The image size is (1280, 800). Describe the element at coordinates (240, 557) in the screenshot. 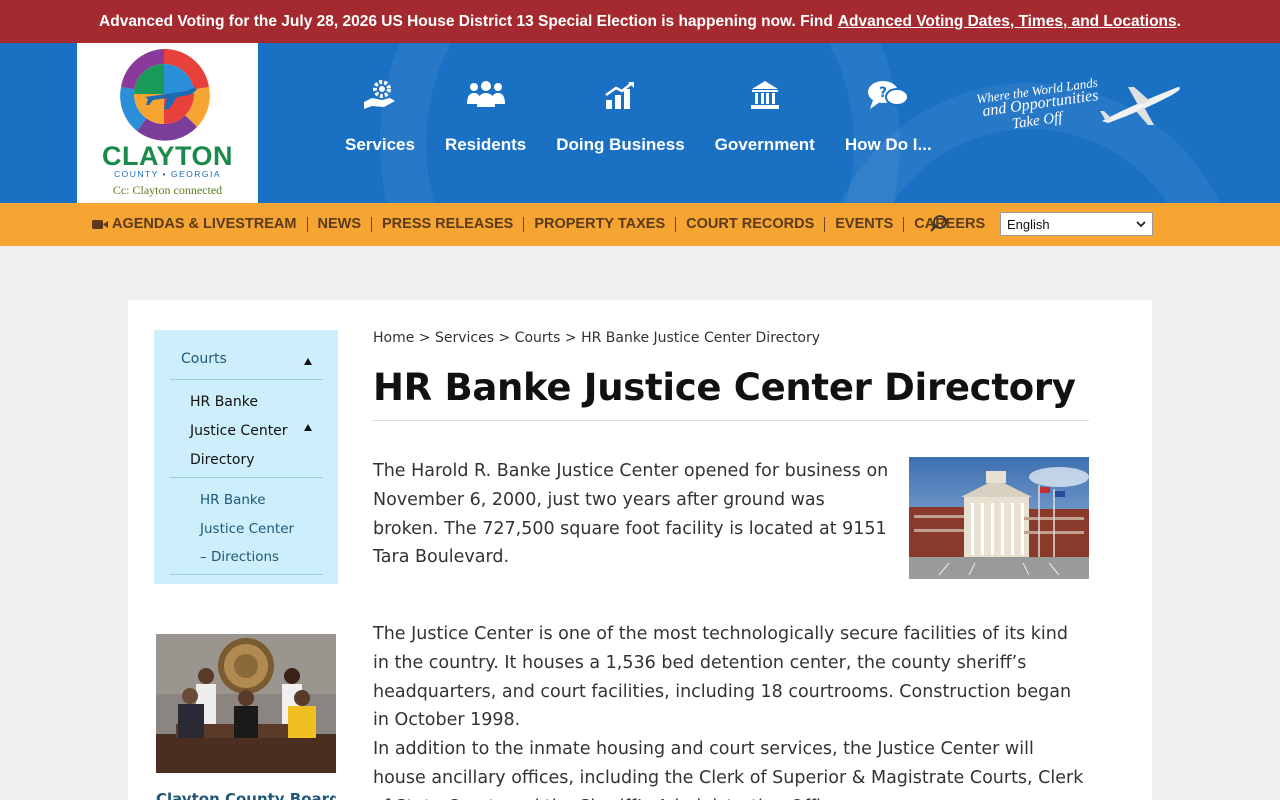

I see `sidebar-child-line3: – Directions` at that location.